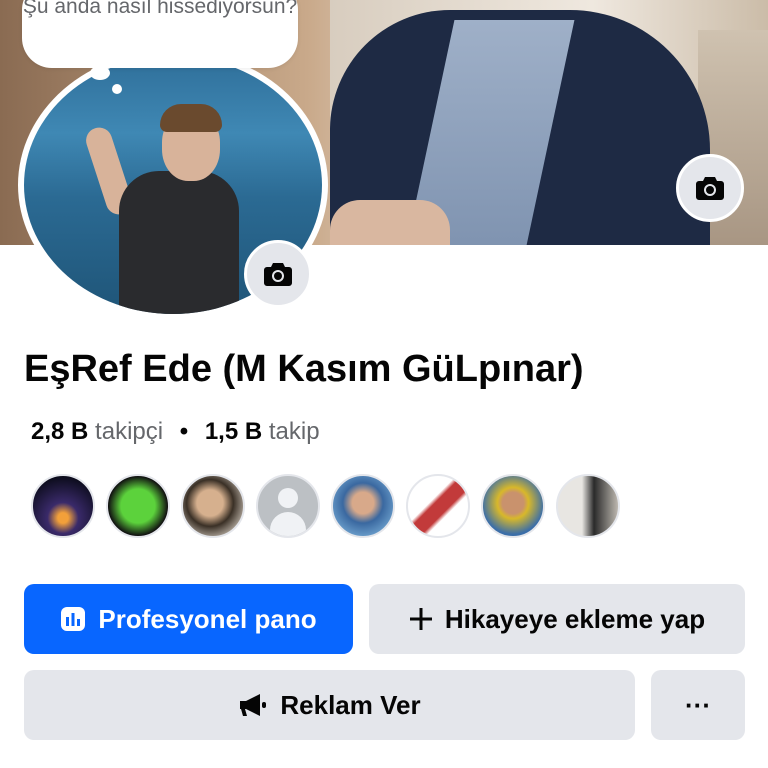 Image resolution: width=768 pixels, height=768 pixels. What do you see at coordinates (160, 9) in the screenshot?
I see `status-bubble-text: Şu anda nasıl hissediyorsun?` at bounding box center [160, 9].